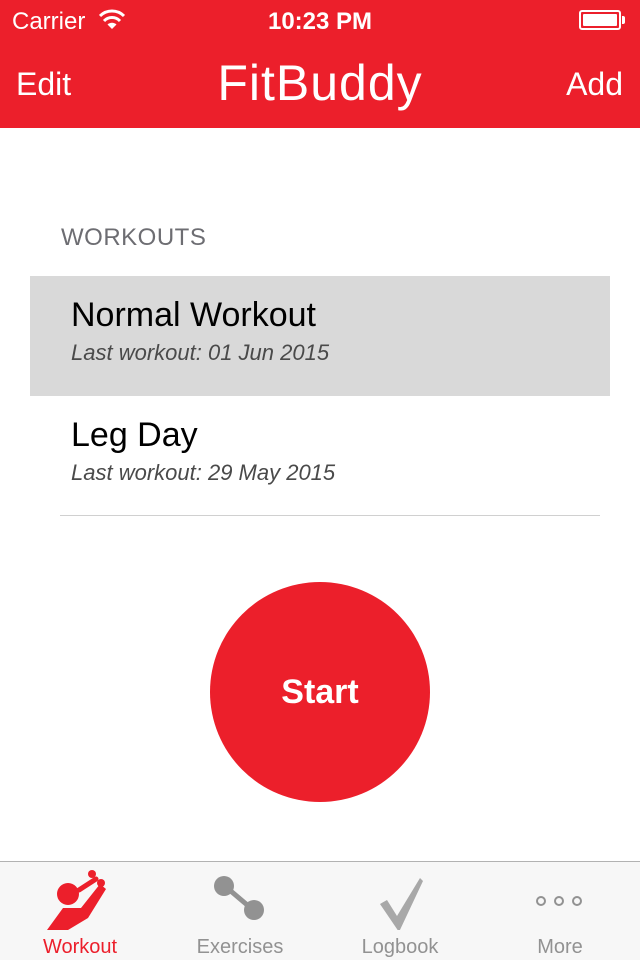 This screenshot has width=640, height=960. Describe the element at coordinates (560, 947) in the screenshot. I see `tab-label: More` at that location.